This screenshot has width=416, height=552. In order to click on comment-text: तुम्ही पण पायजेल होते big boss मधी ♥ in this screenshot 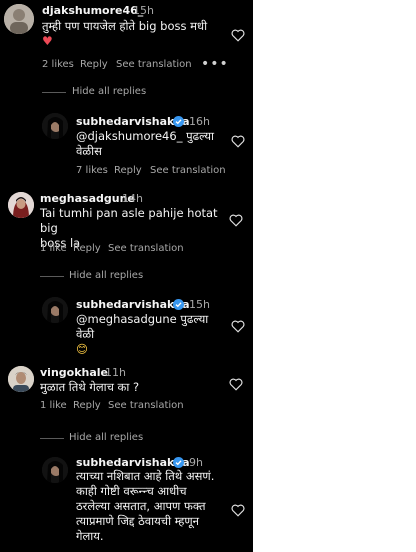, I will do `click(125, 33)`.